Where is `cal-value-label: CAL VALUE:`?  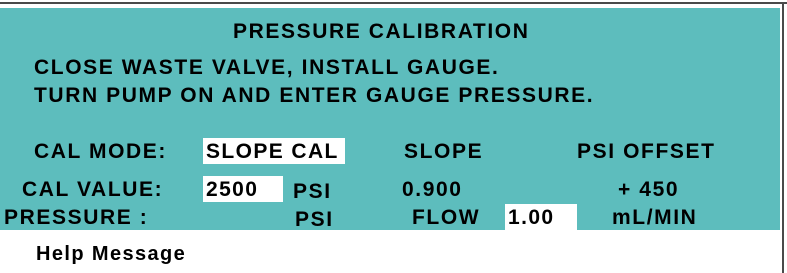
cal-value-label: CAL VALUE: is located at coordinates (93, 189).